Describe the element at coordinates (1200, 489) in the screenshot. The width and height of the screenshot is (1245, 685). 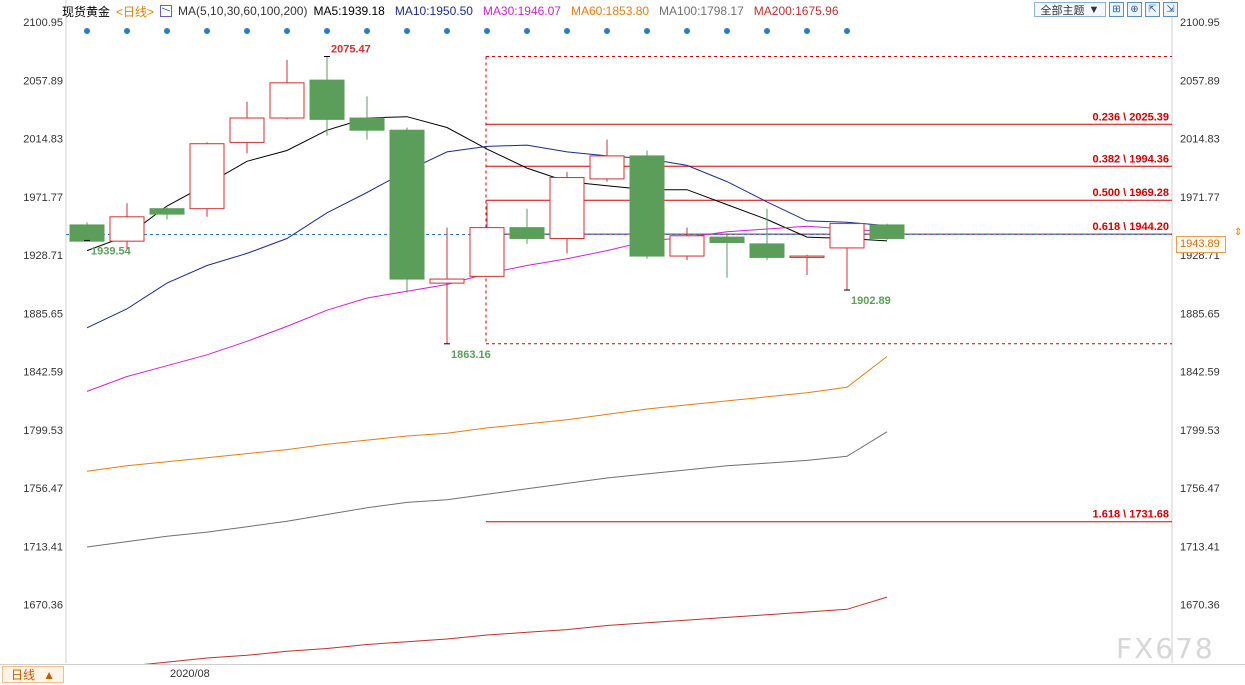
I see `y-axis-tick-right: 1756.47` at that location.